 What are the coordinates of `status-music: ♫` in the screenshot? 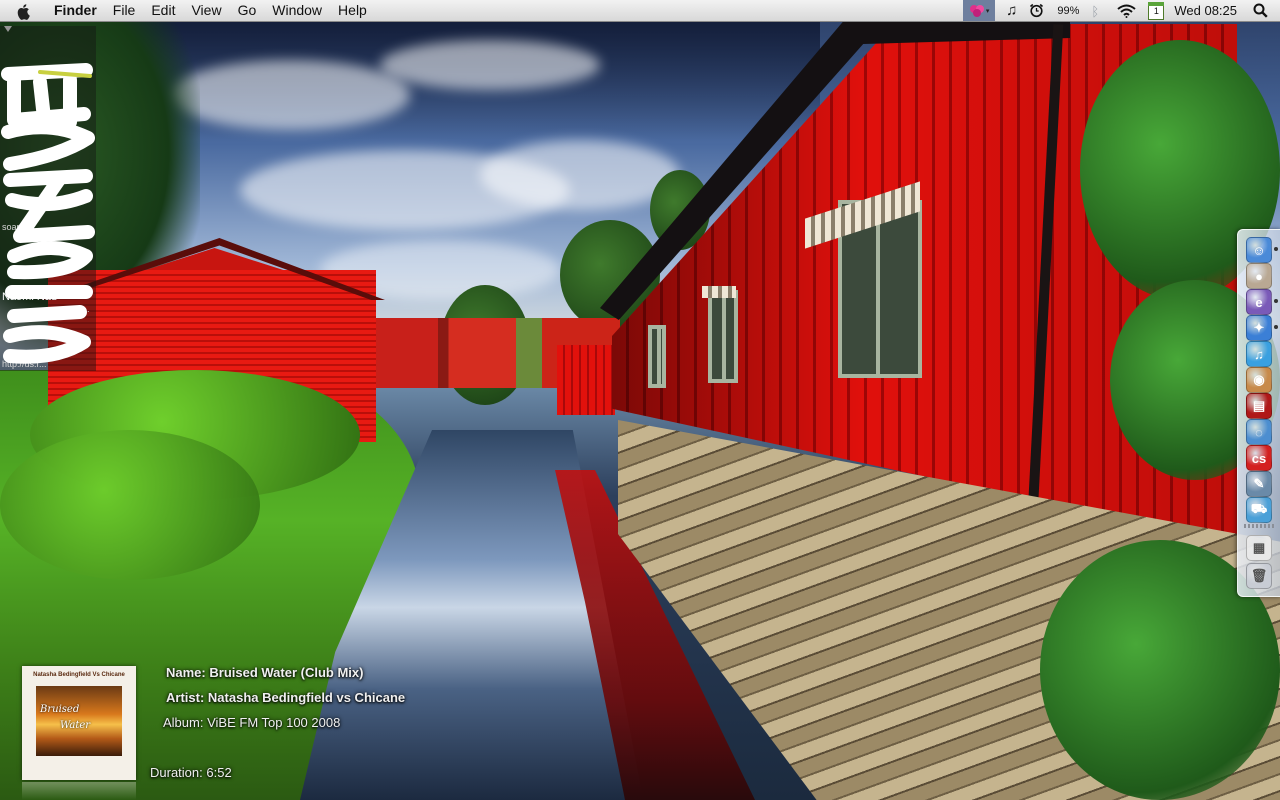 It's located at (1011, 10).